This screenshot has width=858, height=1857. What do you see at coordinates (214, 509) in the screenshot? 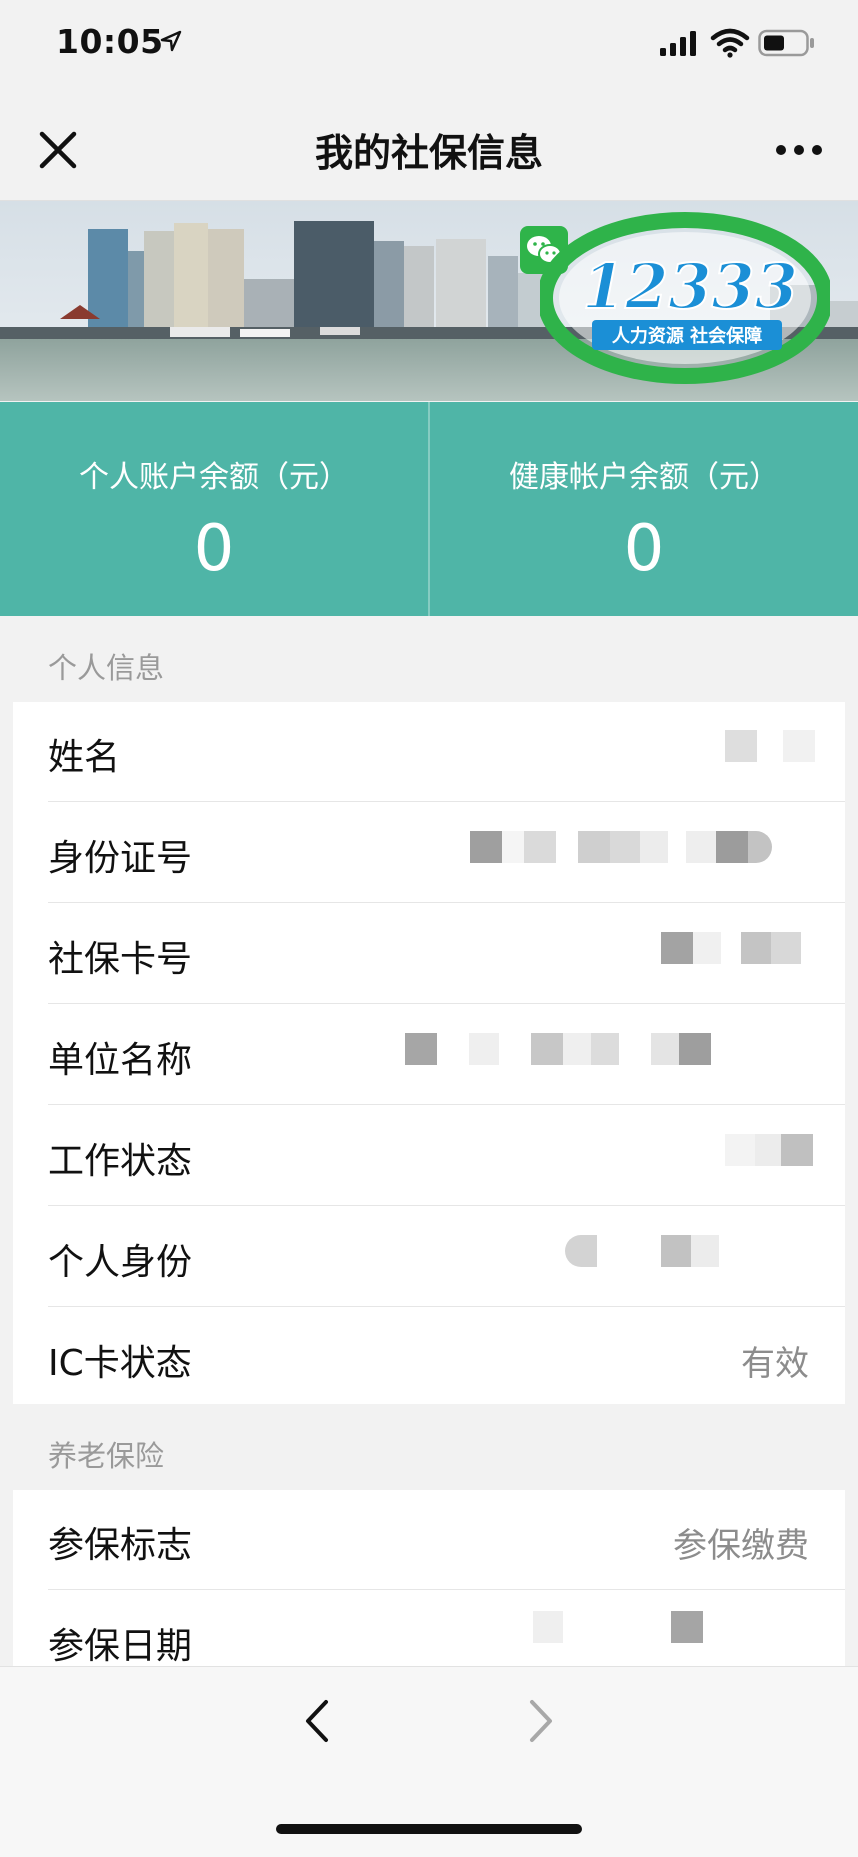
I see `personal-account-balance: 个人账户余额（元） 0` at bounding box center [214, 509].